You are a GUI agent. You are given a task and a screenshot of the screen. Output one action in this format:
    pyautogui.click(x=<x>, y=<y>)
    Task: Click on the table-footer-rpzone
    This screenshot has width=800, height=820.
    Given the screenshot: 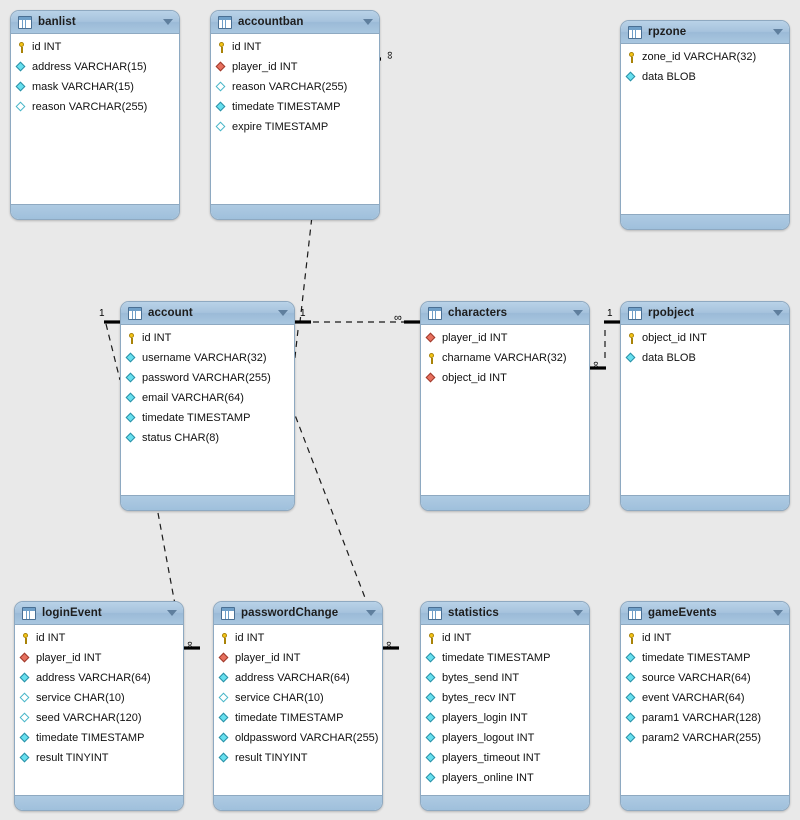 What is the action you would take?
    pyautogui.click(x=705, y=221)
    